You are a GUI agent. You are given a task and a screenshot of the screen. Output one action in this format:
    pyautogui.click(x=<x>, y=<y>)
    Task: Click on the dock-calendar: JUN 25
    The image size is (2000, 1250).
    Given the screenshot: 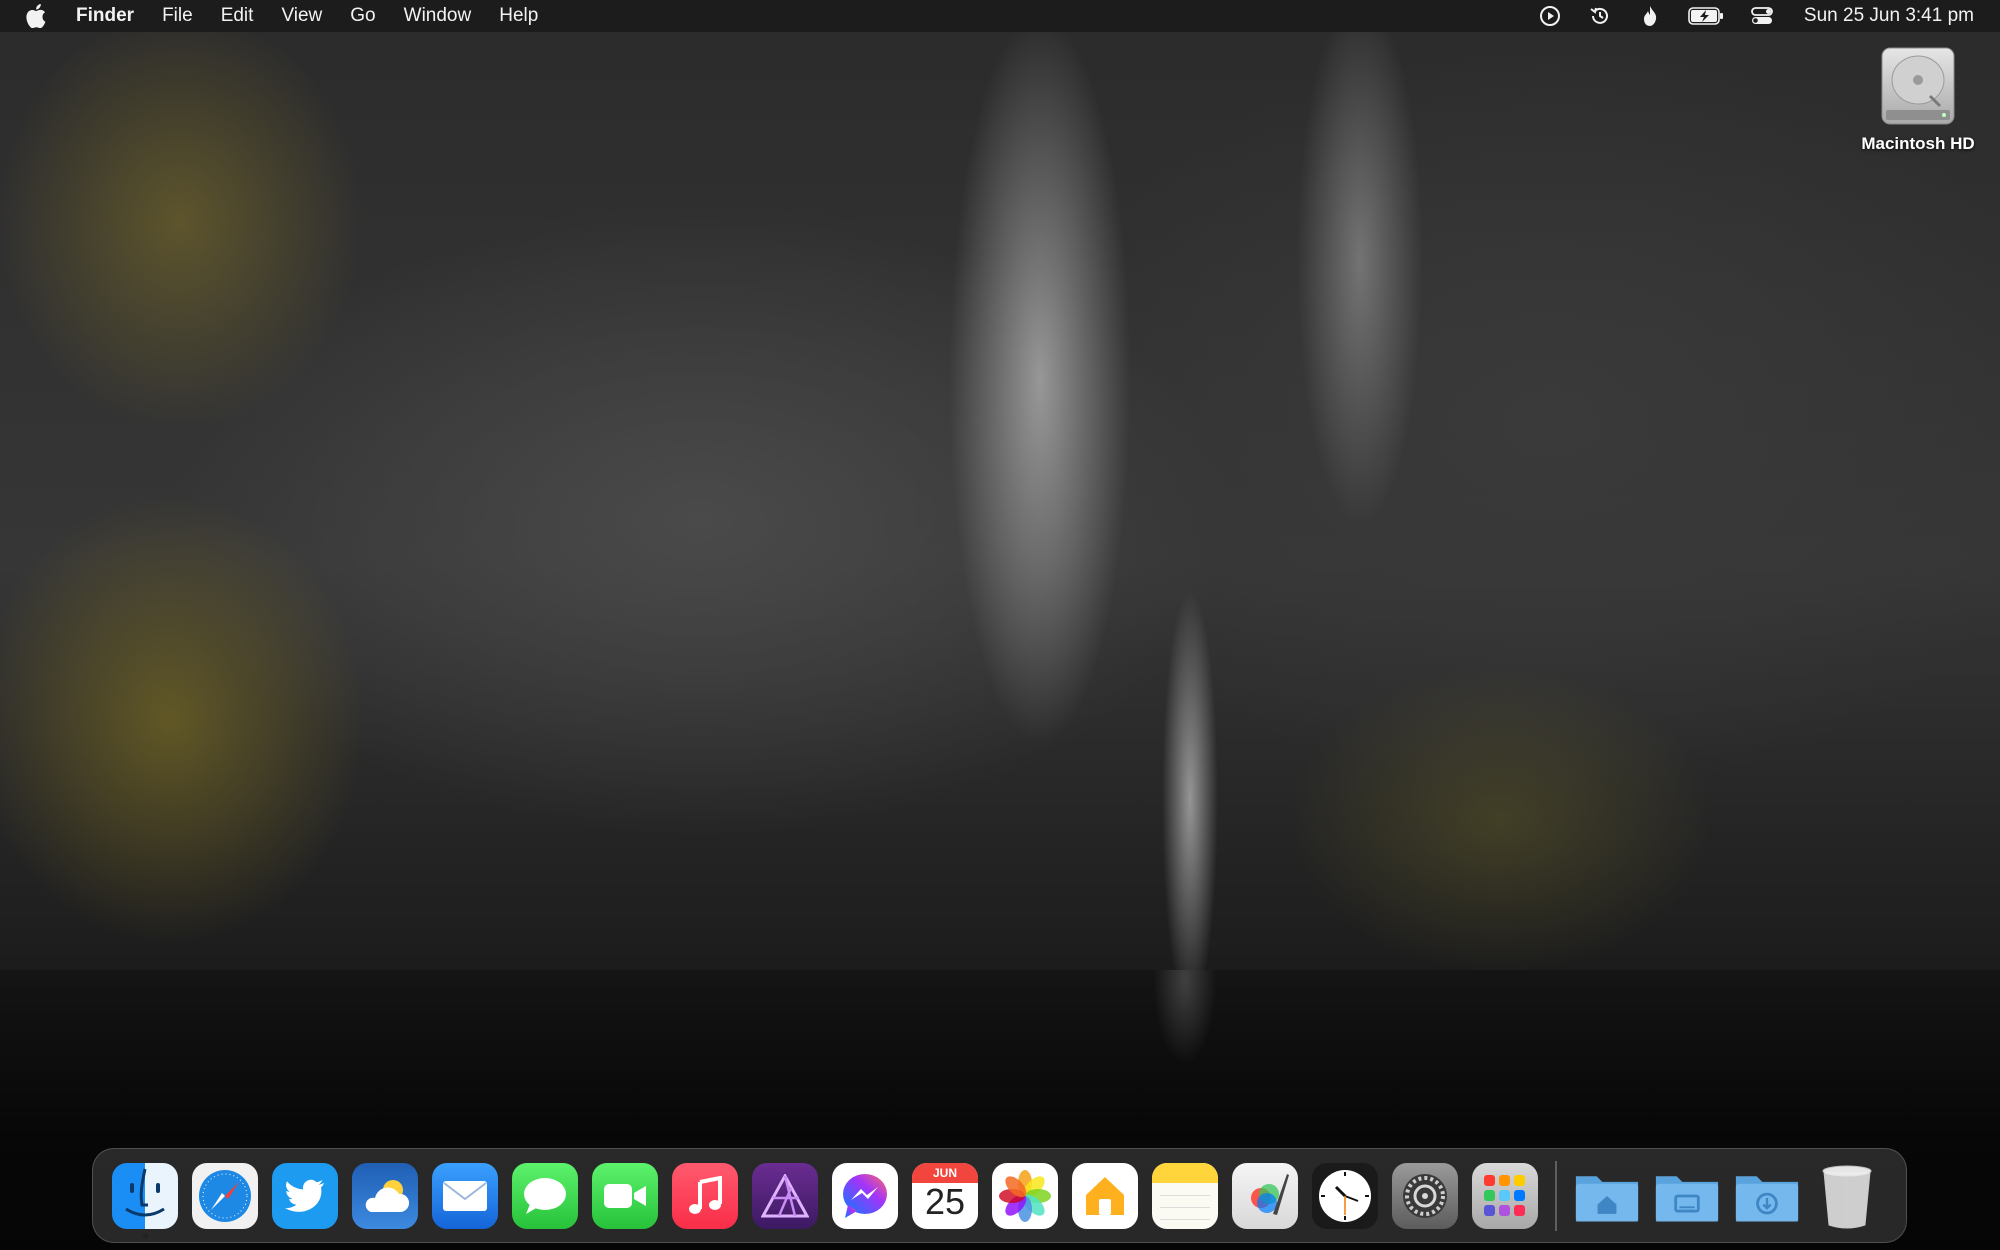 What is the action you would take?
    pyautogui.click(x=945, y=1195)
    